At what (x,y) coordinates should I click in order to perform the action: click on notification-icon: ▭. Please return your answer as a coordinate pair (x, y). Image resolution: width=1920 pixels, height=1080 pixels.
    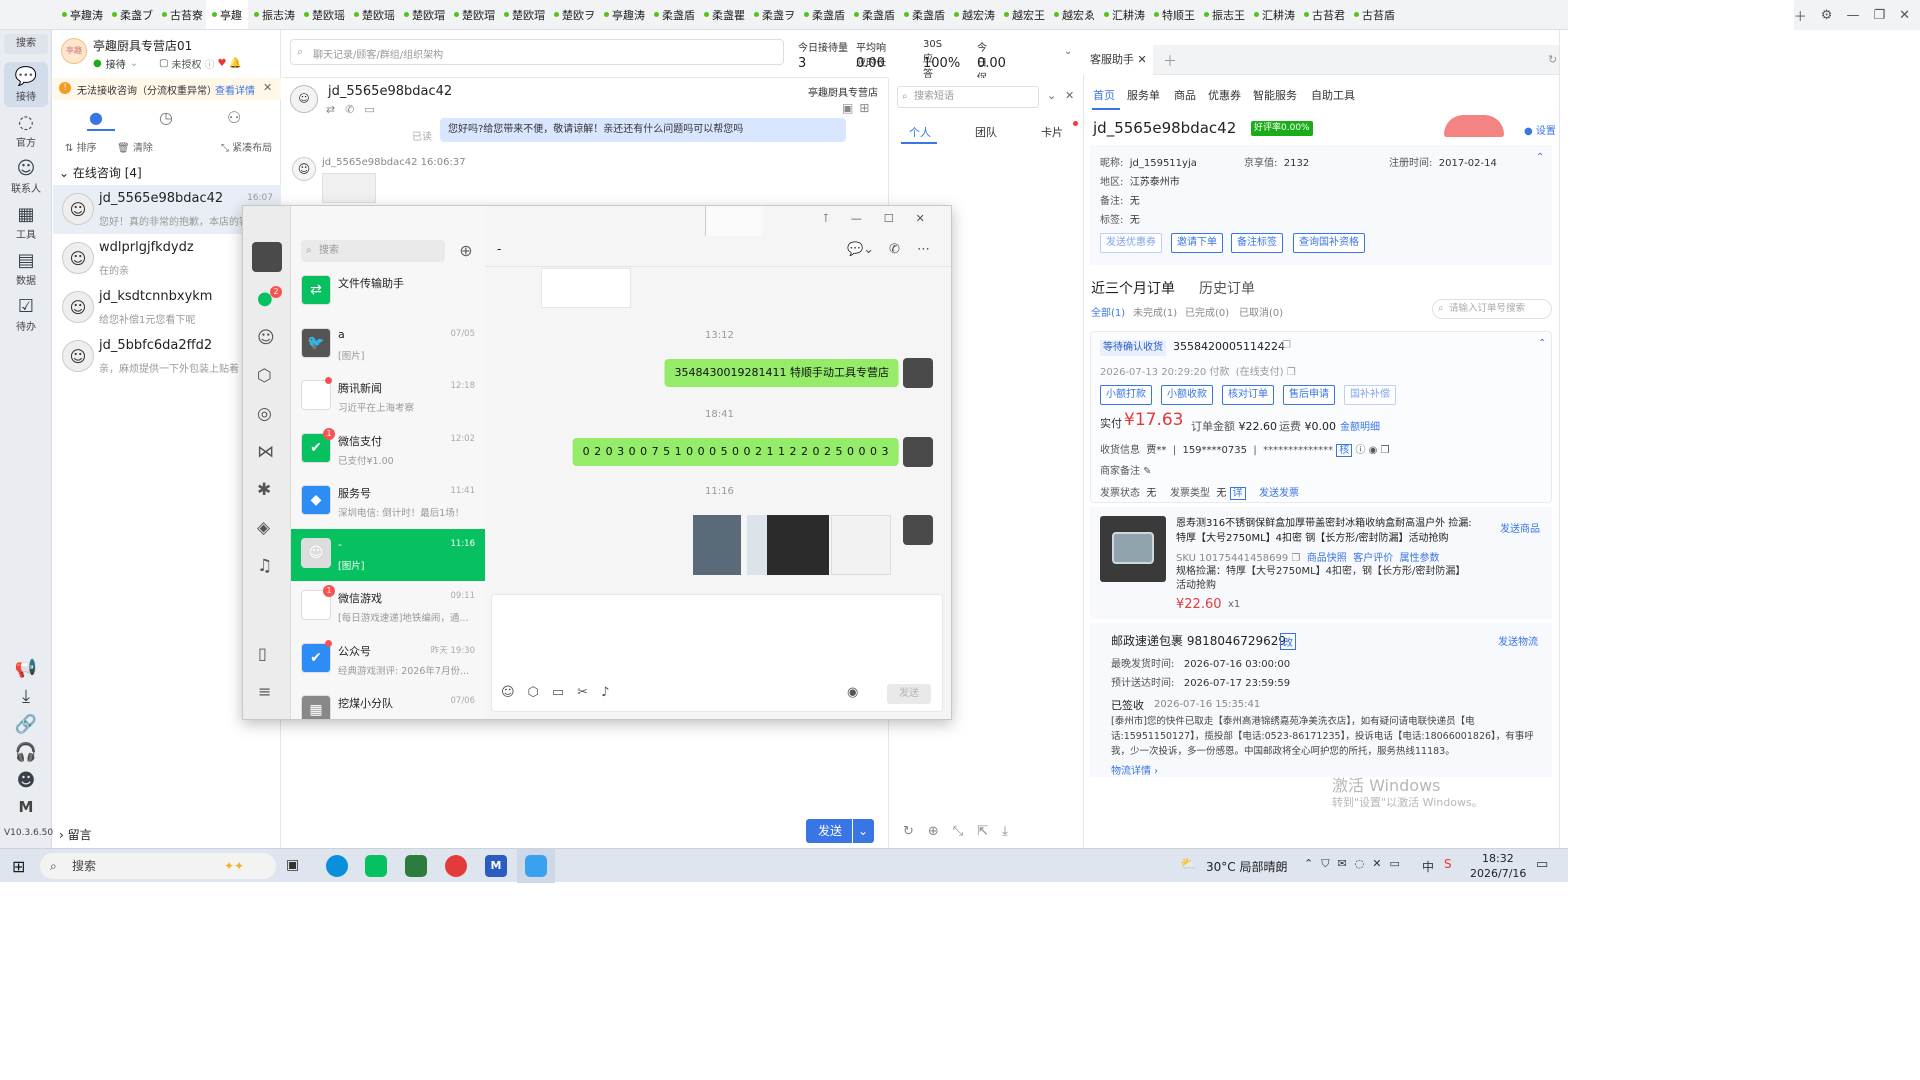
    Looking at the image, I should click on (1542, 864).